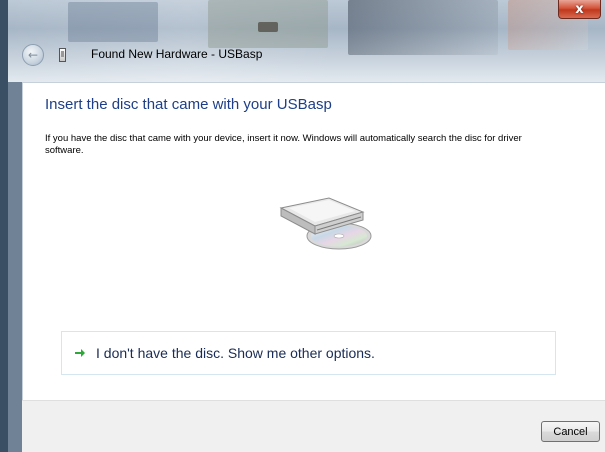  What do you see at coordinates (325, 223) in the screenshot?
I see `disc-drive-icon` at bounding box center [325, 223].